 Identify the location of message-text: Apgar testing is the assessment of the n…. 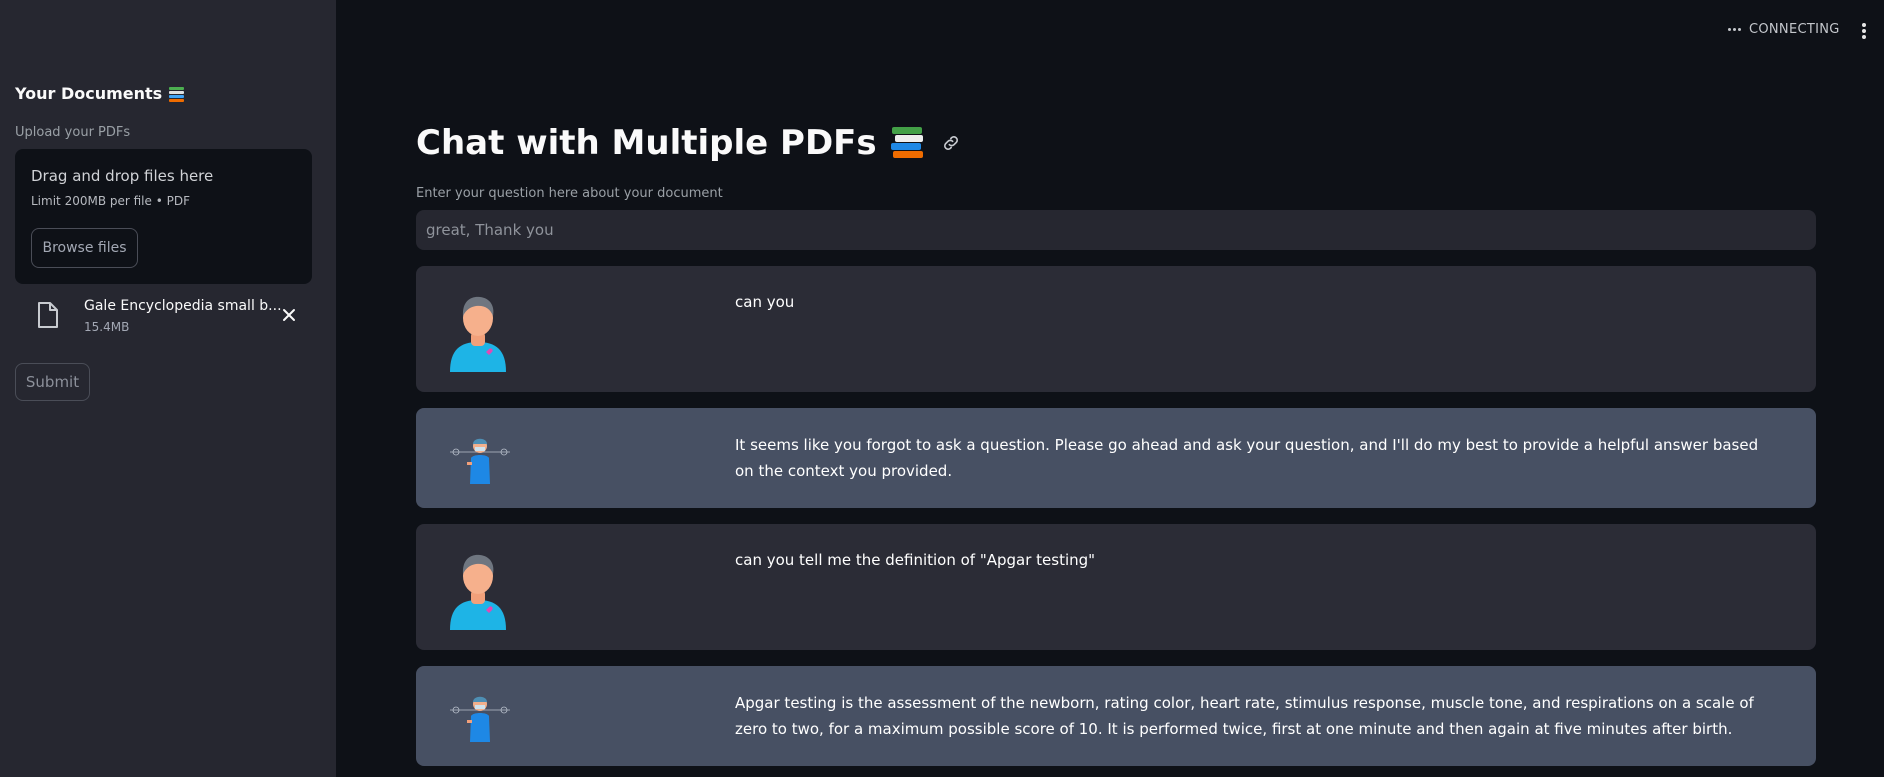
(1244, 716).